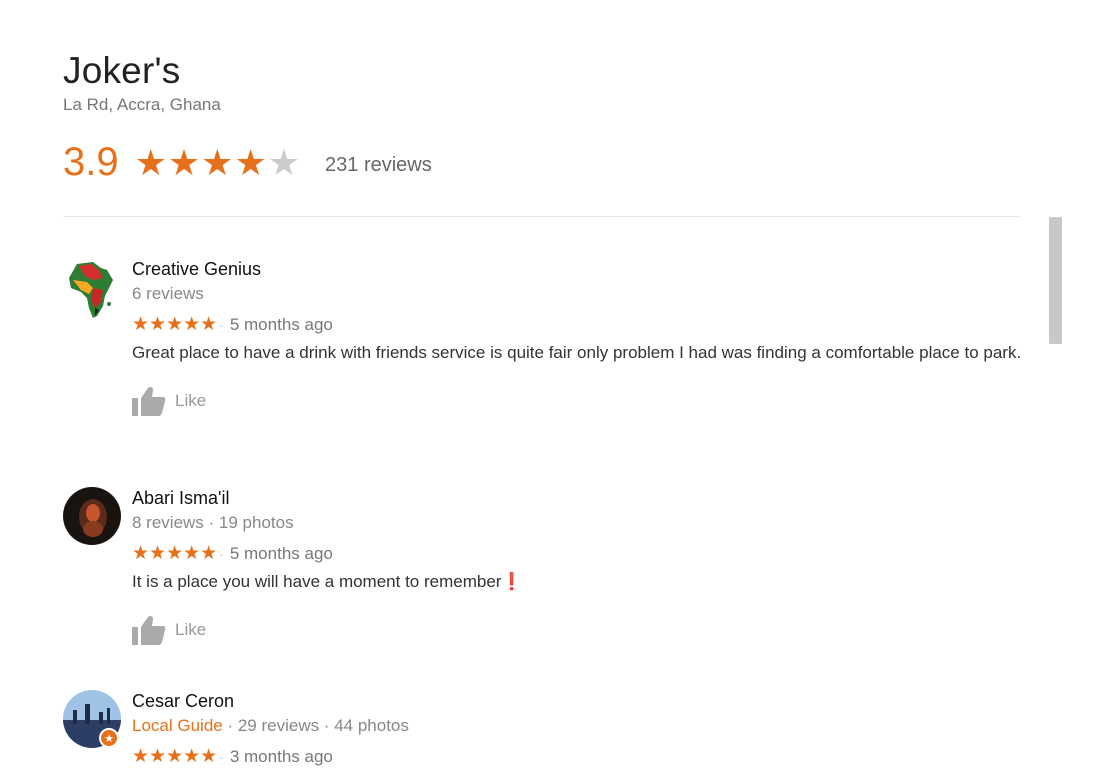 The height and width of the screenshot is (784, 1120). I want to click on overall-rating: 3.9 ★ ★ ★ ★ ★ 231 reviews, so click(247, 162).